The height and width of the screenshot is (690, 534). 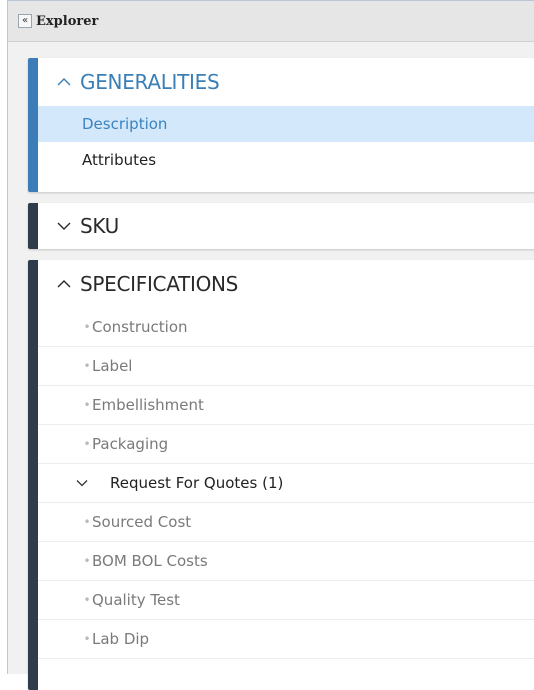 What do you see at coordinates (286, 366) in the screenshot?
I see `nav-item-label-spec: • Label` at bounding box center [286, 366].